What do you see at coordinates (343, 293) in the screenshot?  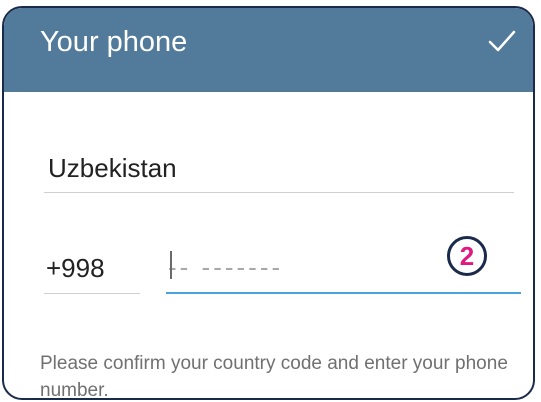 I see `phone-input-underline` at bounding box center [343, 293].